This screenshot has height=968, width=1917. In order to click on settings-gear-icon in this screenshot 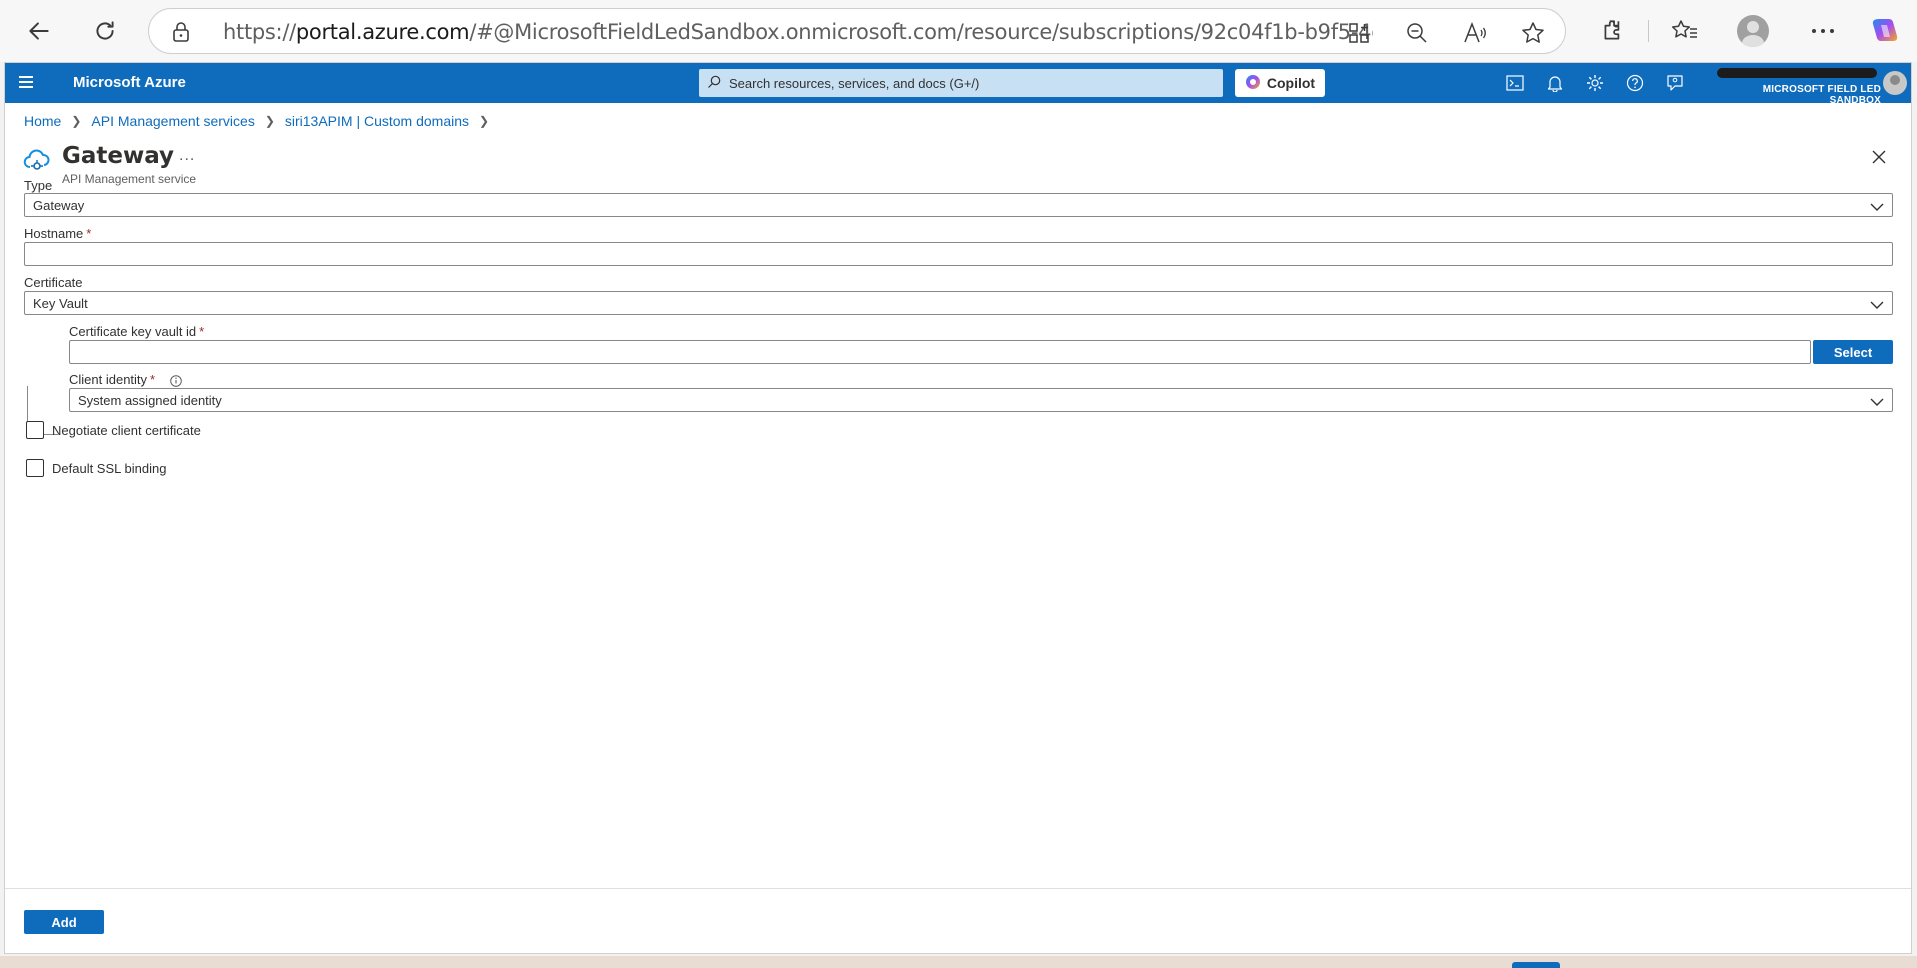, I will do `click(1595, 83)`.